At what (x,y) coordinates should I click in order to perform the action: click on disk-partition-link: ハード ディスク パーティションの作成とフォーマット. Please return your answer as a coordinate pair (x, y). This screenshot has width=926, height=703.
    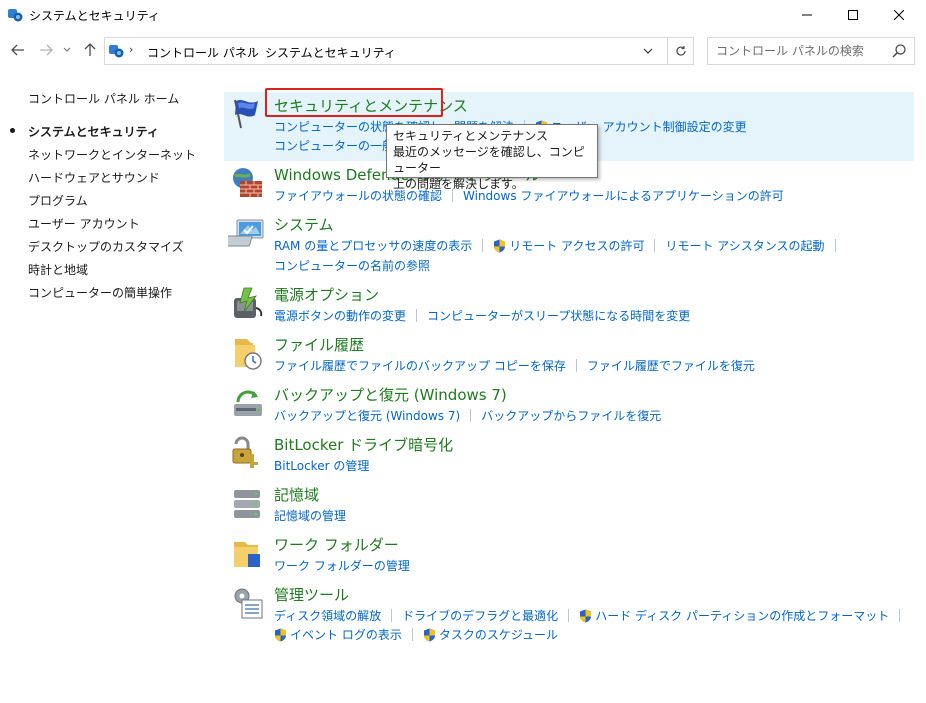
    Looking at the image, I should click on (734, 615).